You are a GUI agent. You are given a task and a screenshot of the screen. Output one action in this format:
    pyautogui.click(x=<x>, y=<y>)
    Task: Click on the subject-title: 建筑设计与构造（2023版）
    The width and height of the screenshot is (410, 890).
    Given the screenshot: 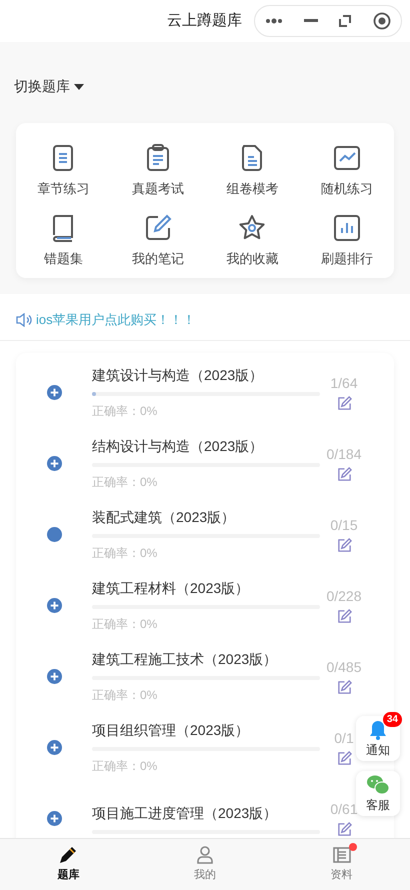 What is the action you would take?
    pyautogui.click(x=206, y=375)
    